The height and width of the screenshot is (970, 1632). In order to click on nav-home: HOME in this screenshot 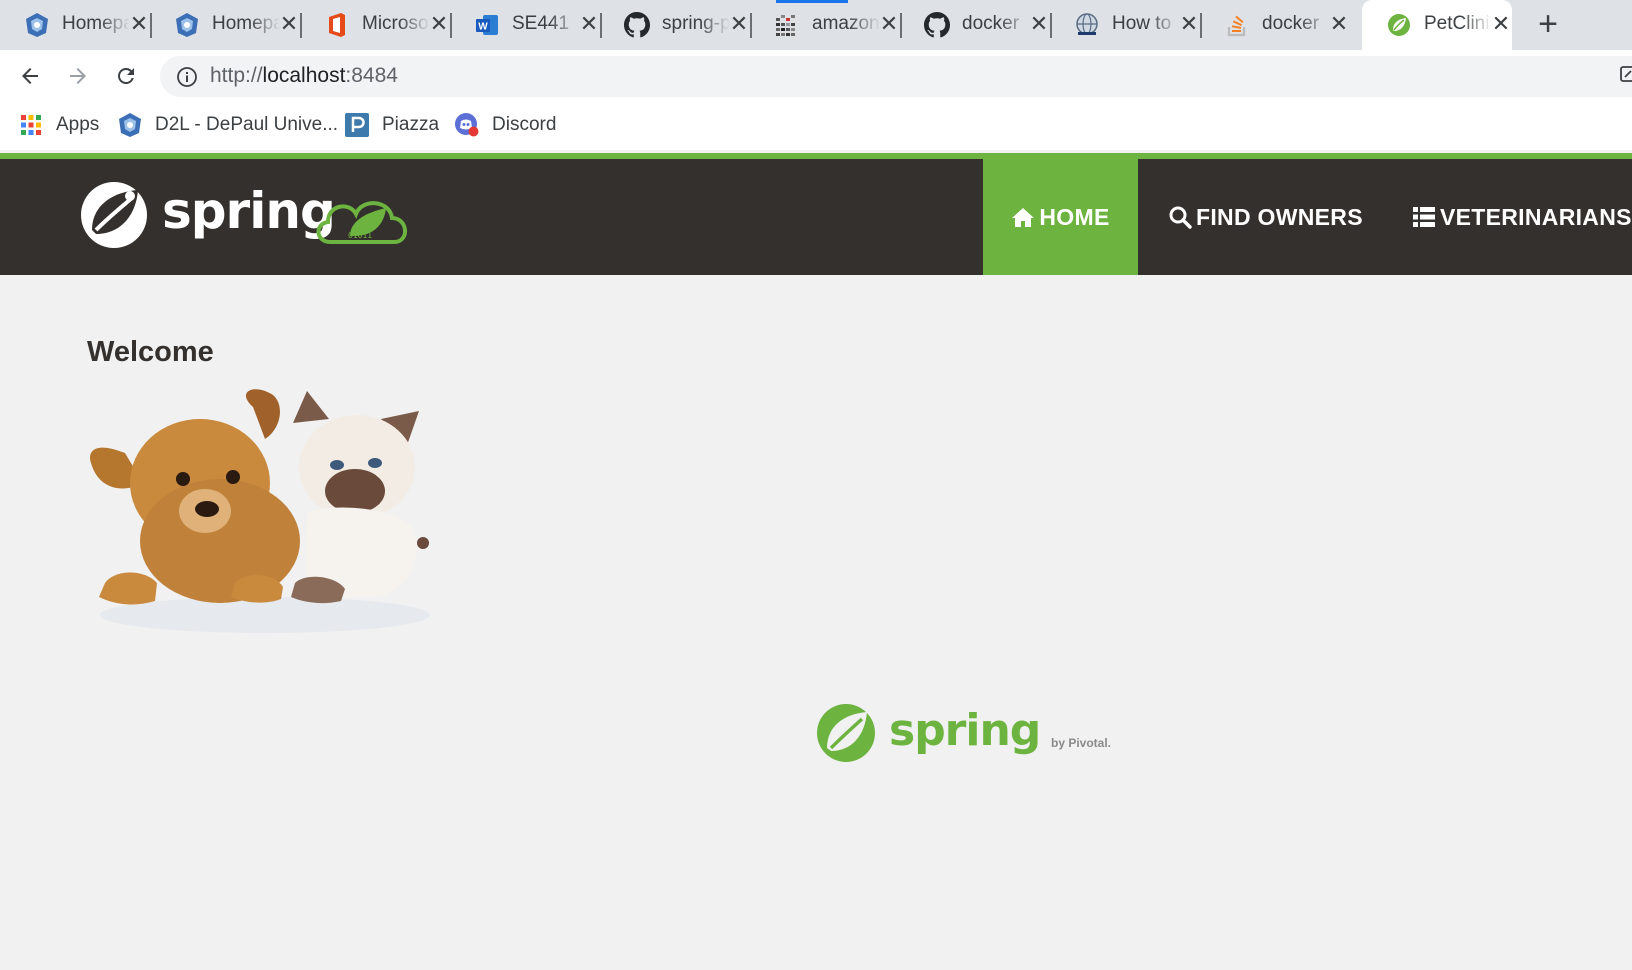, I will do `click(1060, 217)`.